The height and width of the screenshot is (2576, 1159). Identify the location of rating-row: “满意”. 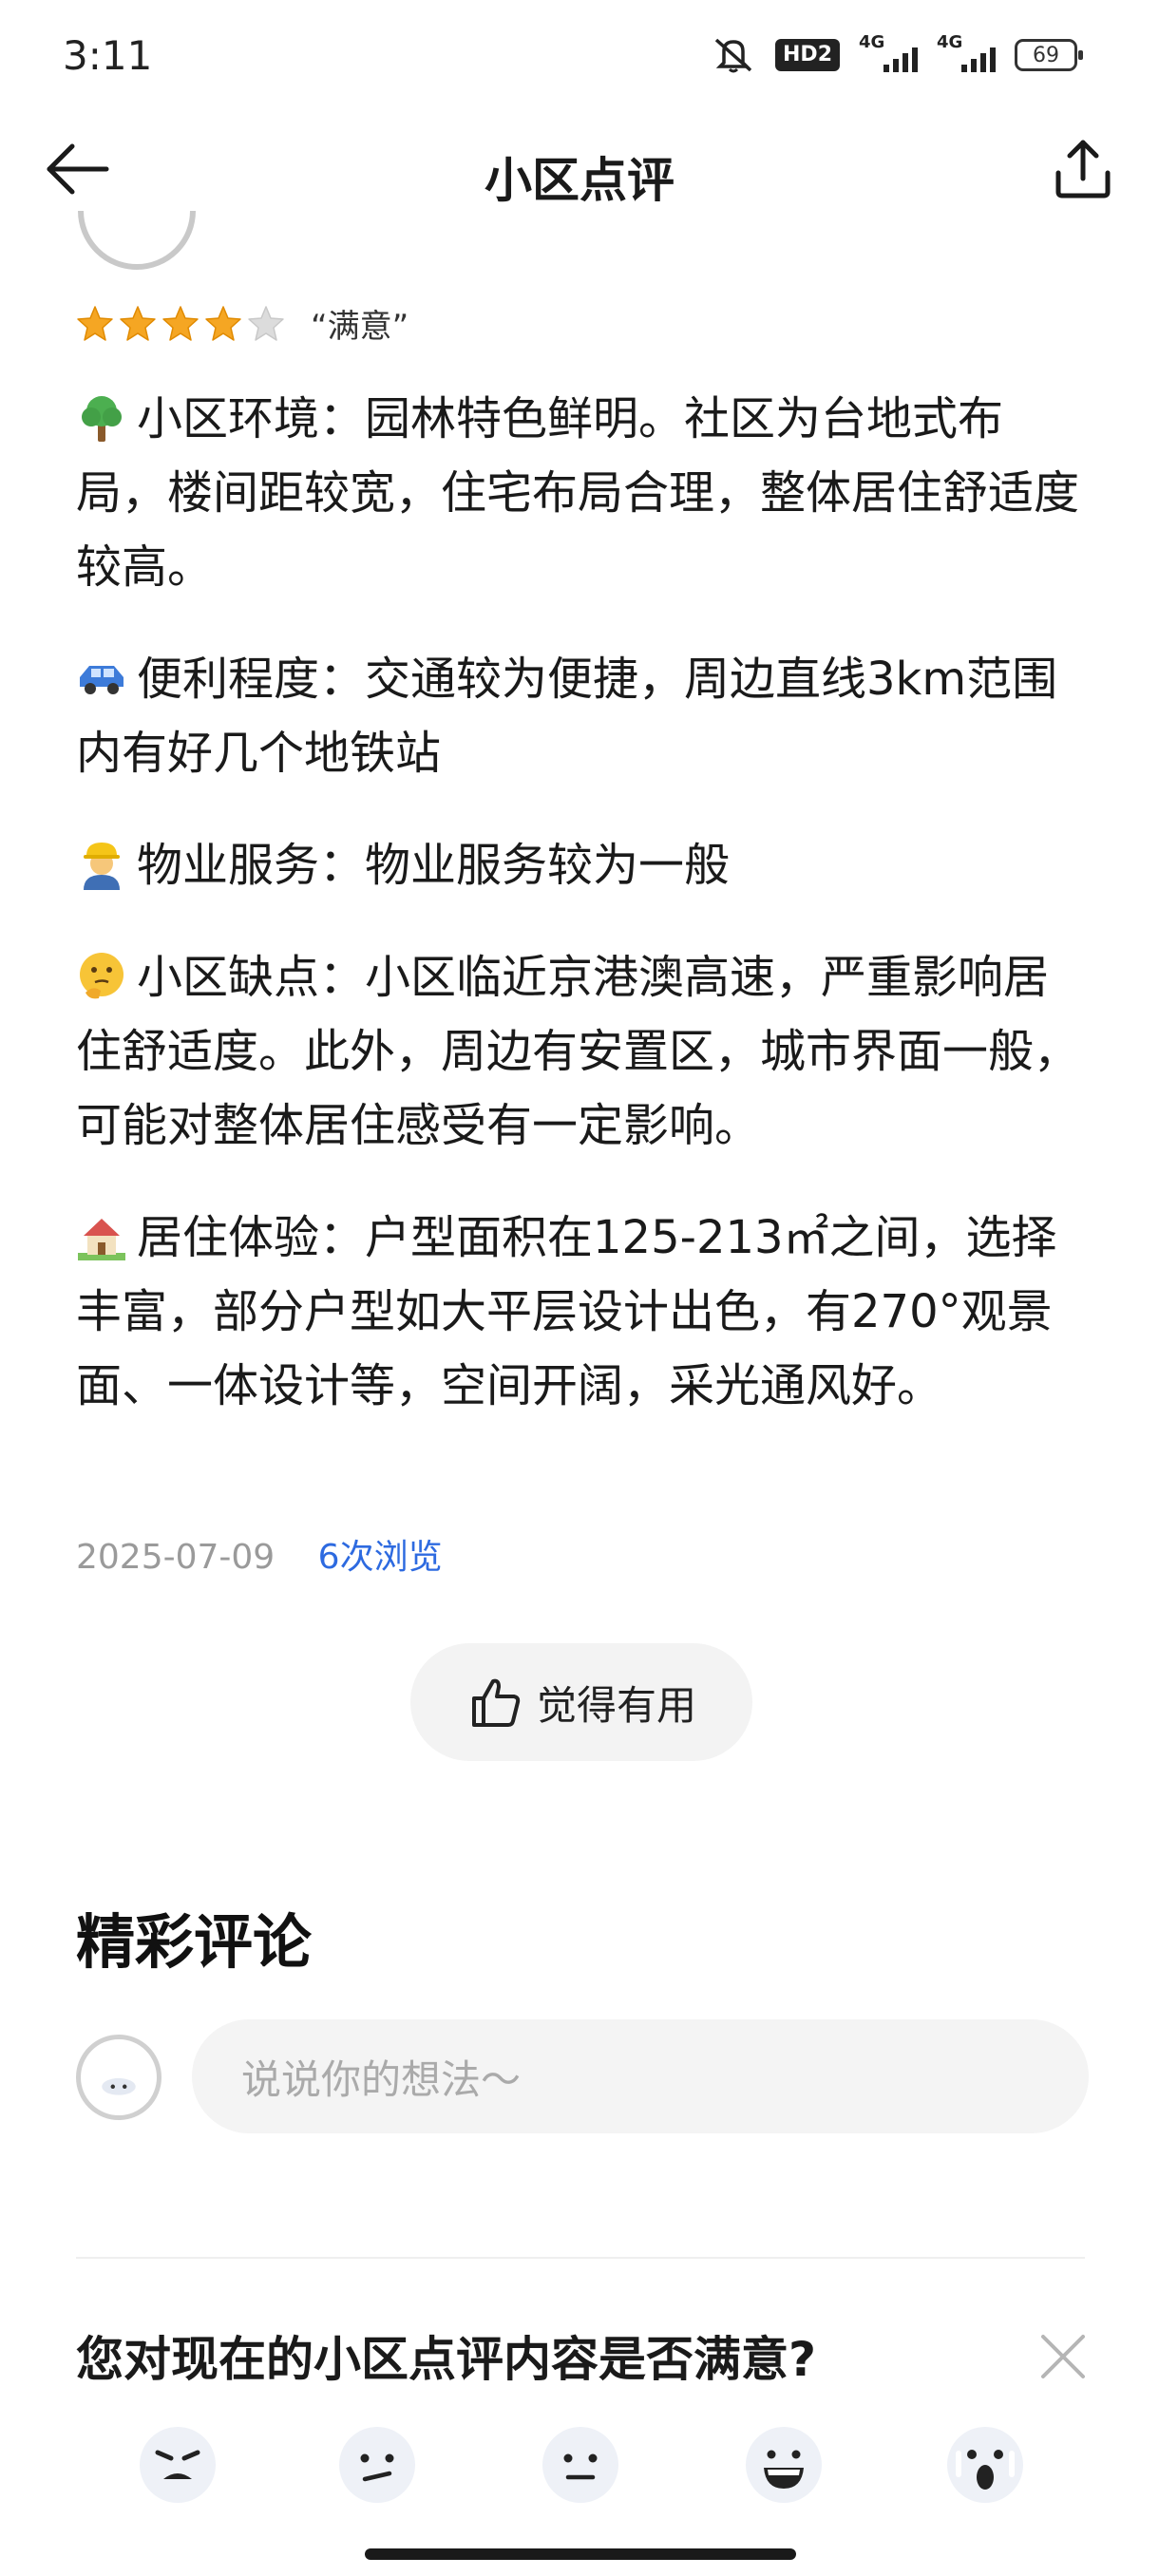
(242, 323).